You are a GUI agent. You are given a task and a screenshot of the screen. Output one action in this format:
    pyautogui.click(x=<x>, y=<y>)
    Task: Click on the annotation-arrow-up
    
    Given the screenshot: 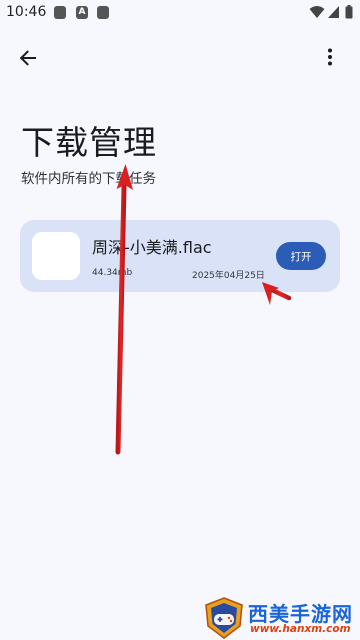 What is the action you would take?
    pyautogui.click(x=124, y=309)
    